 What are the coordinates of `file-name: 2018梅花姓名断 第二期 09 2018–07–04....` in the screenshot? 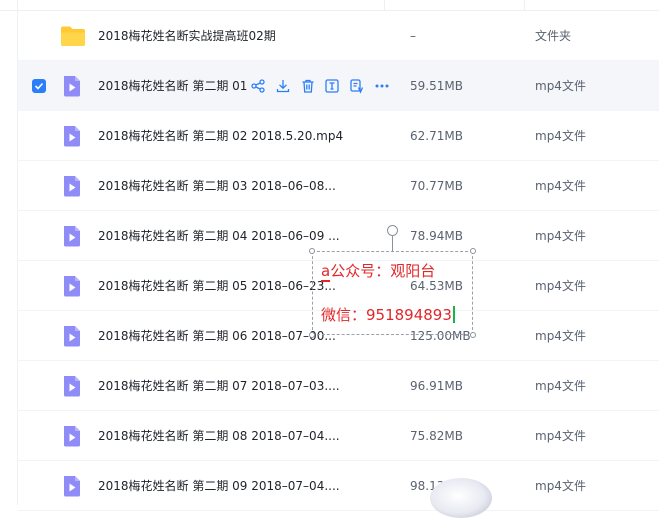 It's located at (219, 486).